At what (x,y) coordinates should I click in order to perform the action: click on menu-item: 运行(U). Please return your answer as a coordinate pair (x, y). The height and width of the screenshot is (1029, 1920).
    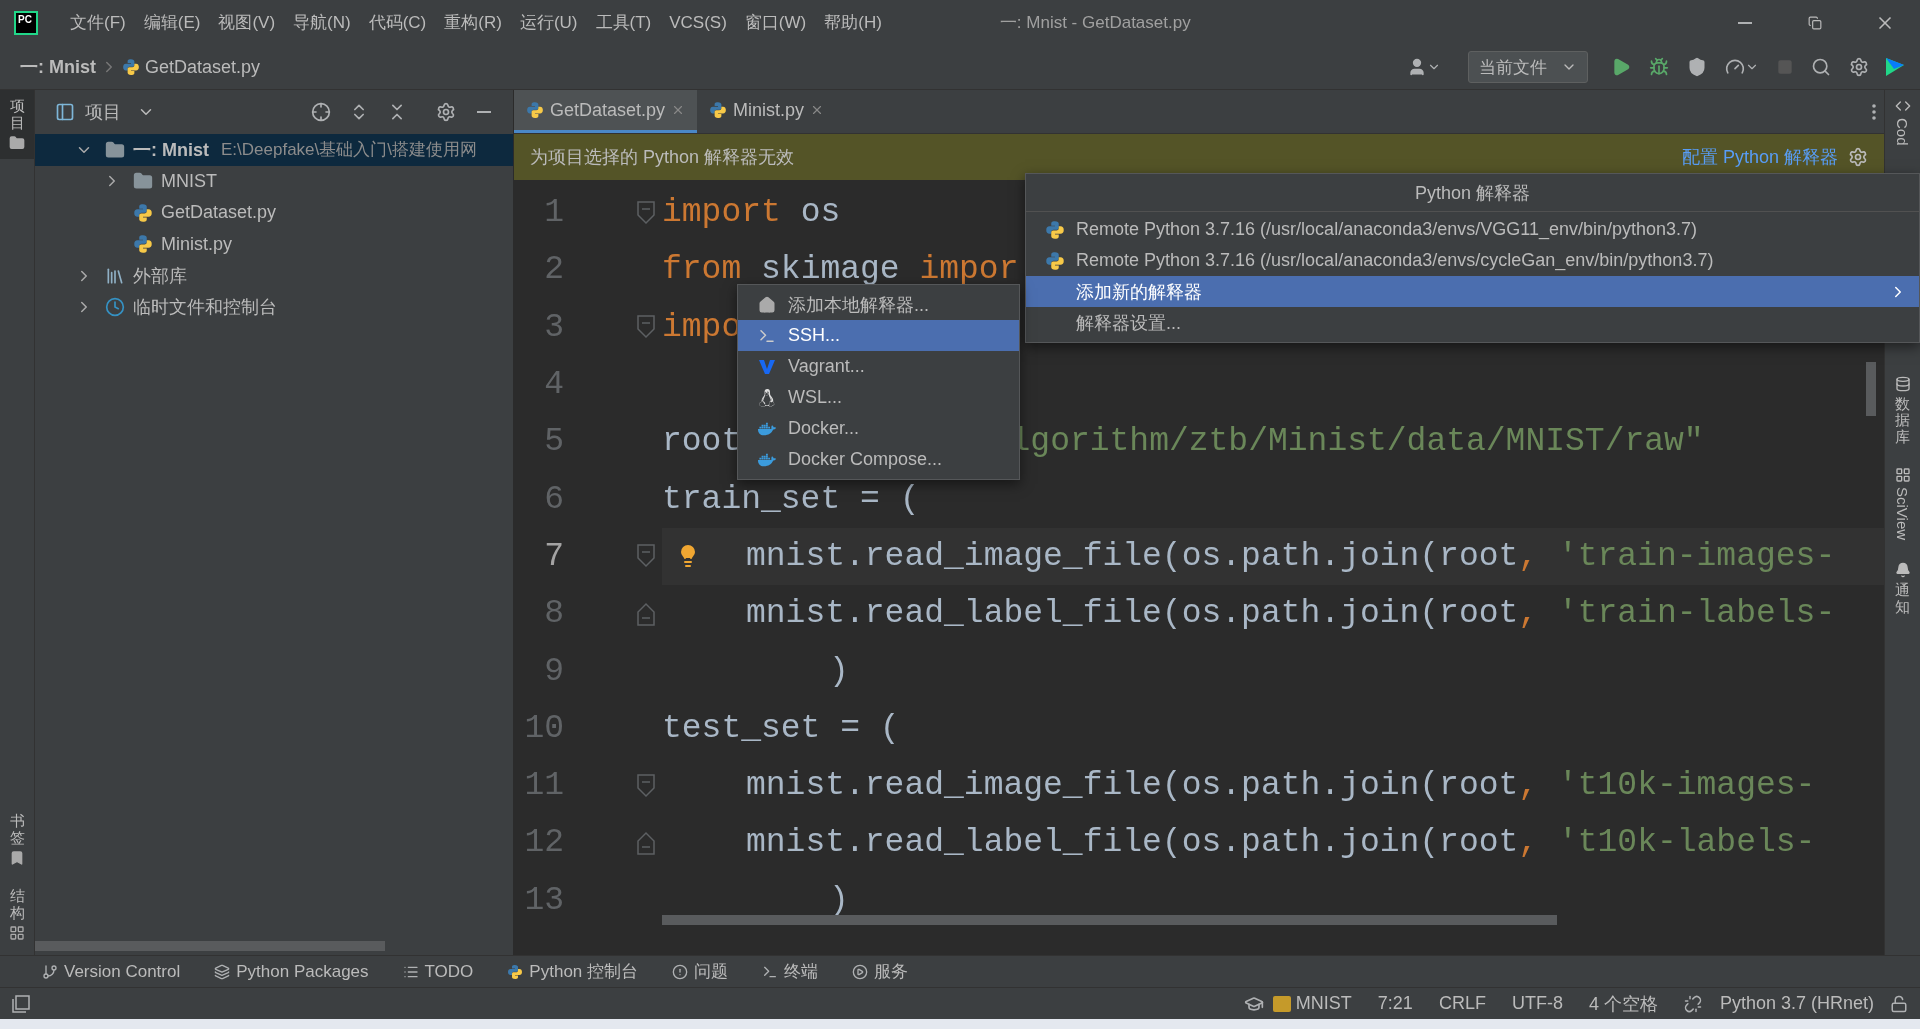
    Looking at the image, I should click on (548, 22).